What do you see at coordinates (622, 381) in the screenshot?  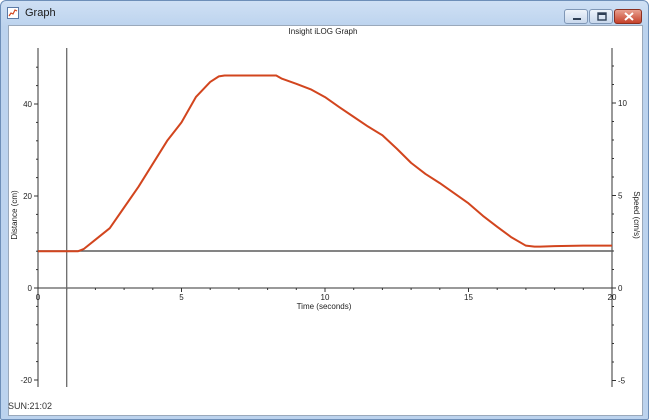 I see `y2-tick-label: -5` at bounding box center [622, 381].